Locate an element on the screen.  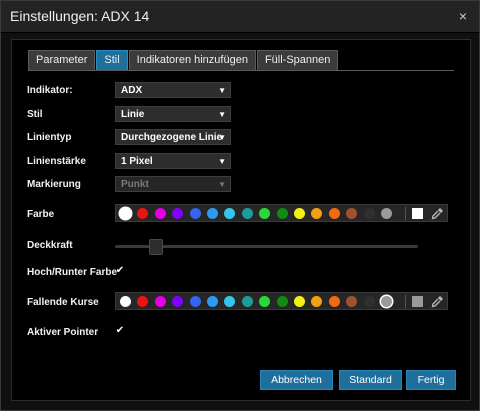
markierung-select: Punkt ▼ is located at coordinates (173, 184).